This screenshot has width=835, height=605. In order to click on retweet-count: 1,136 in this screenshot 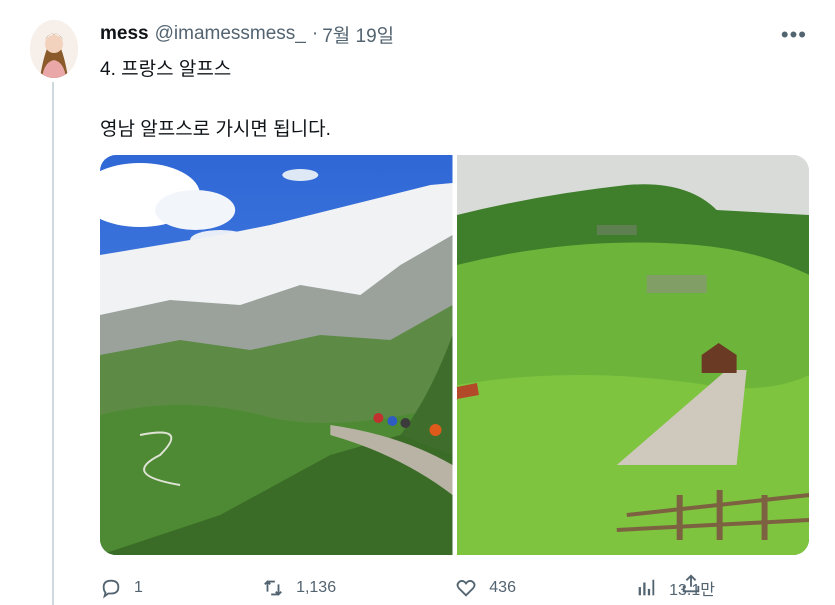, I will do `click(316, 587)`.